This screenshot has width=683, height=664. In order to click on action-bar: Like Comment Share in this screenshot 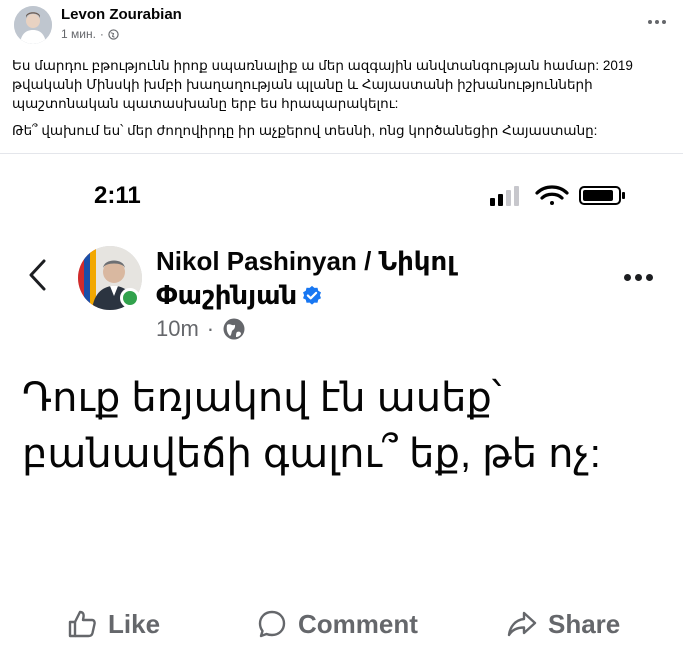, I will do `click(341, 624)`.